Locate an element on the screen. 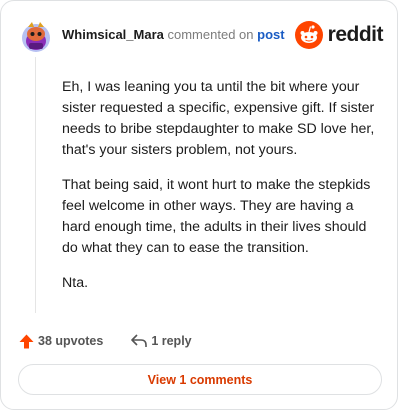 The height and width of the screenshot is (412, 400). reddit-logo-icon is located at coordinates (308, 35).